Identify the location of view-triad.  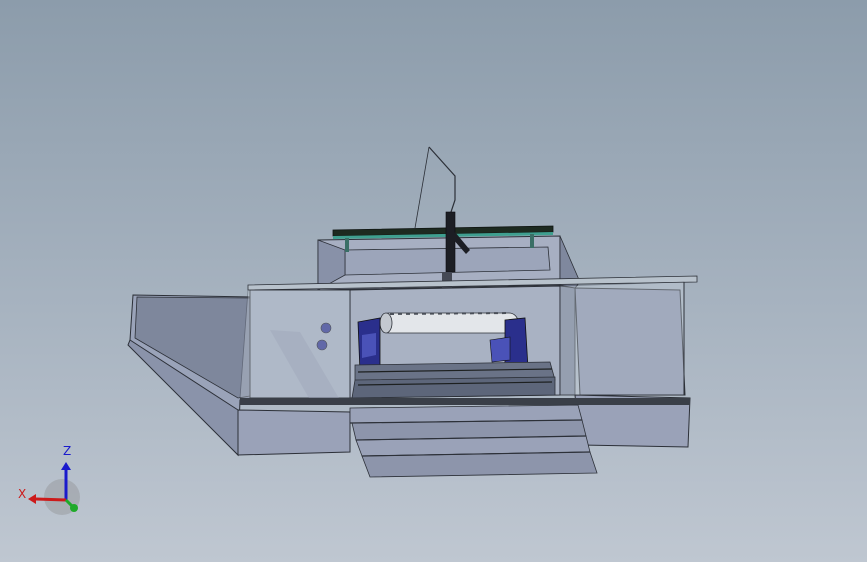
(54, 488).